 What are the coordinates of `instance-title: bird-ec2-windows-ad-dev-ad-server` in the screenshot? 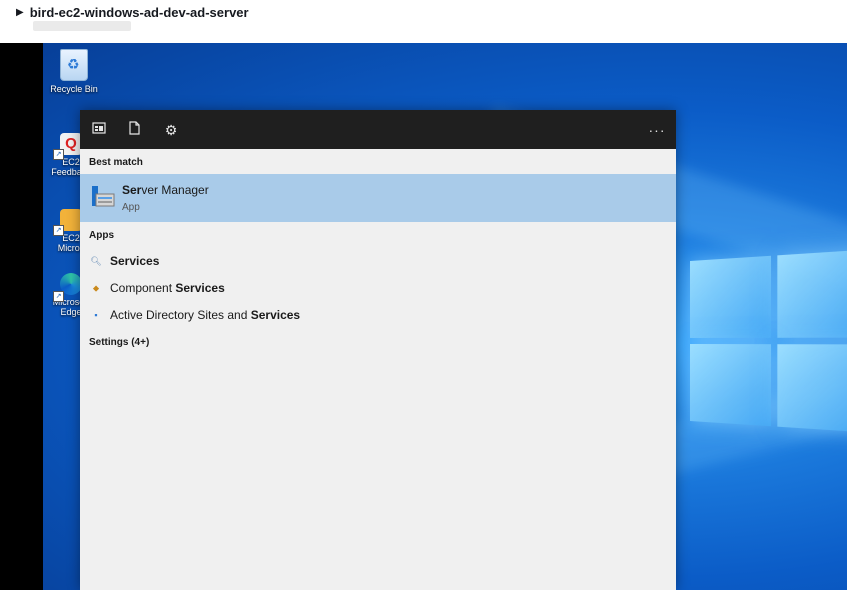 It's located at (139, 12).